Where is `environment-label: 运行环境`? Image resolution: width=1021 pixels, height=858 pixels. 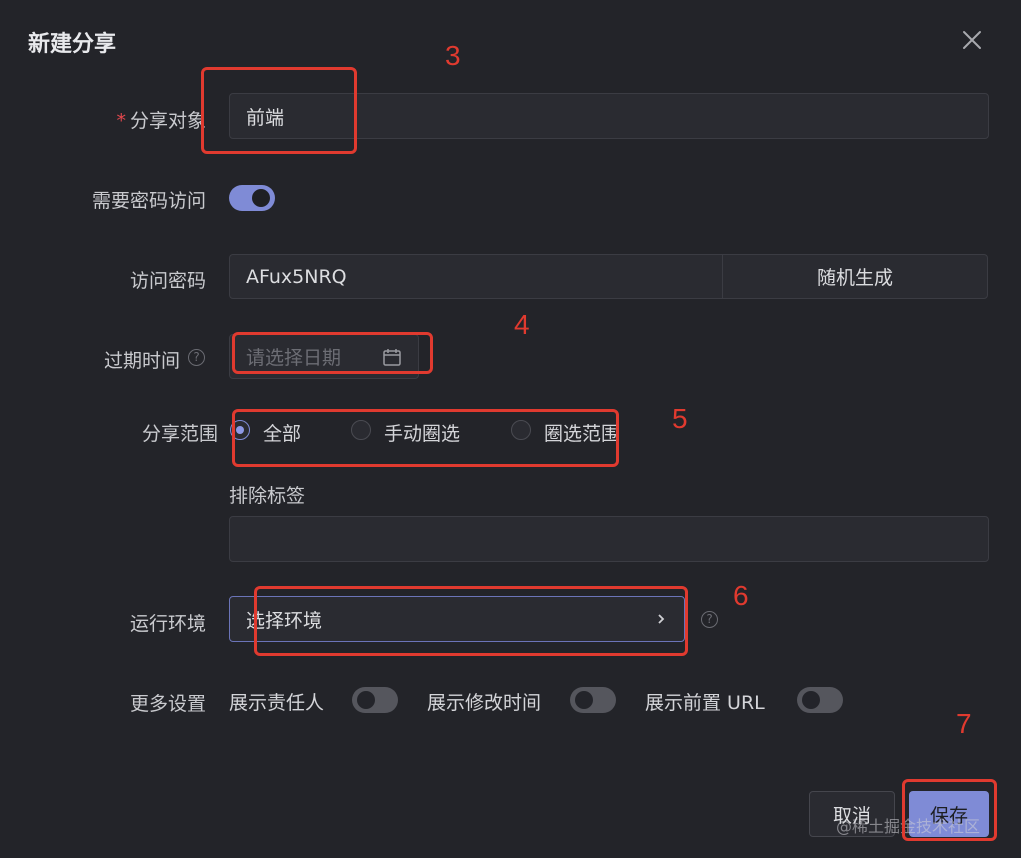
environment-label: 运行环境 is located at coordinates (167, 624).